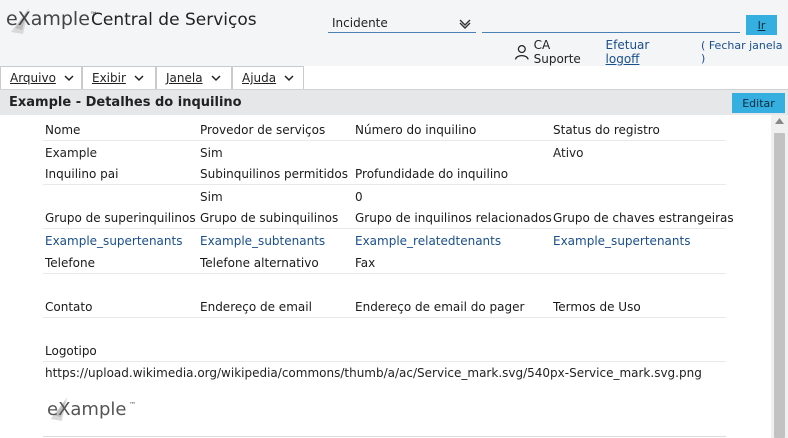 This screenshot has width=788, height=438. What do you see at coordinates (63, 130) in the screenshot?
I see `field-label: Nome` at bounding box center [63, 130].